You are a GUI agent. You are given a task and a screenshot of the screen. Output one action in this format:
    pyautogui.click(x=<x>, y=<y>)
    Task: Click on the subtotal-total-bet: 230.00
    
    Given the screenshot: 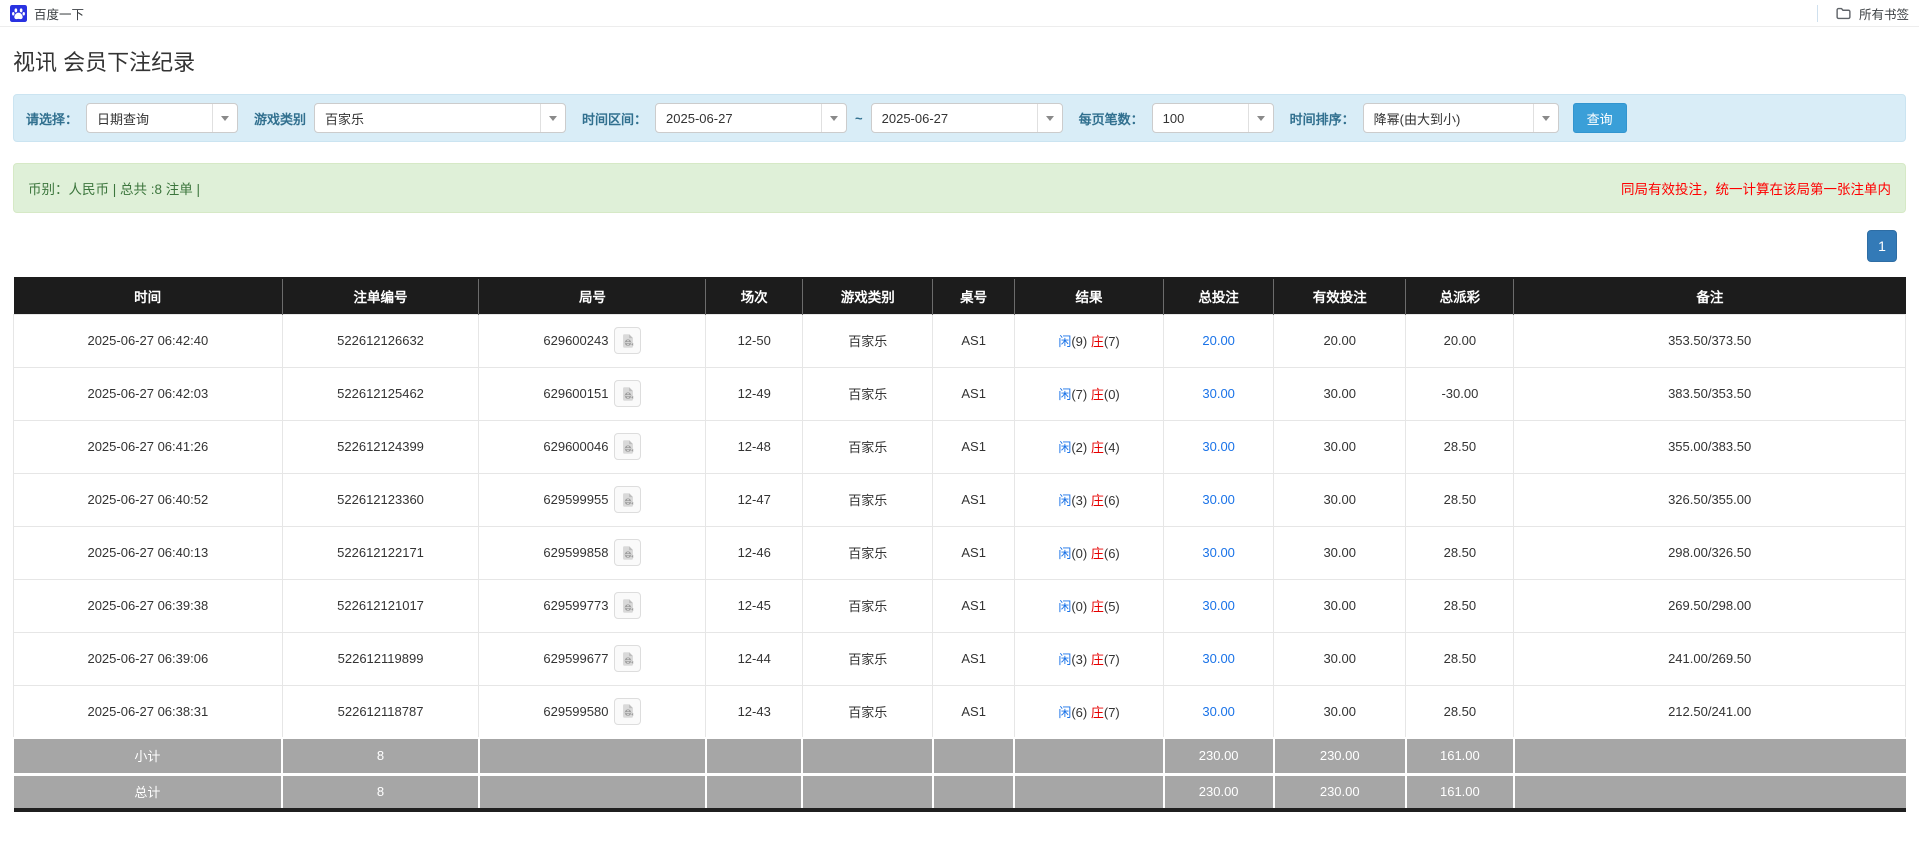 What is the action you would take?
    pyautogui.click(x=1218, y=756)
    